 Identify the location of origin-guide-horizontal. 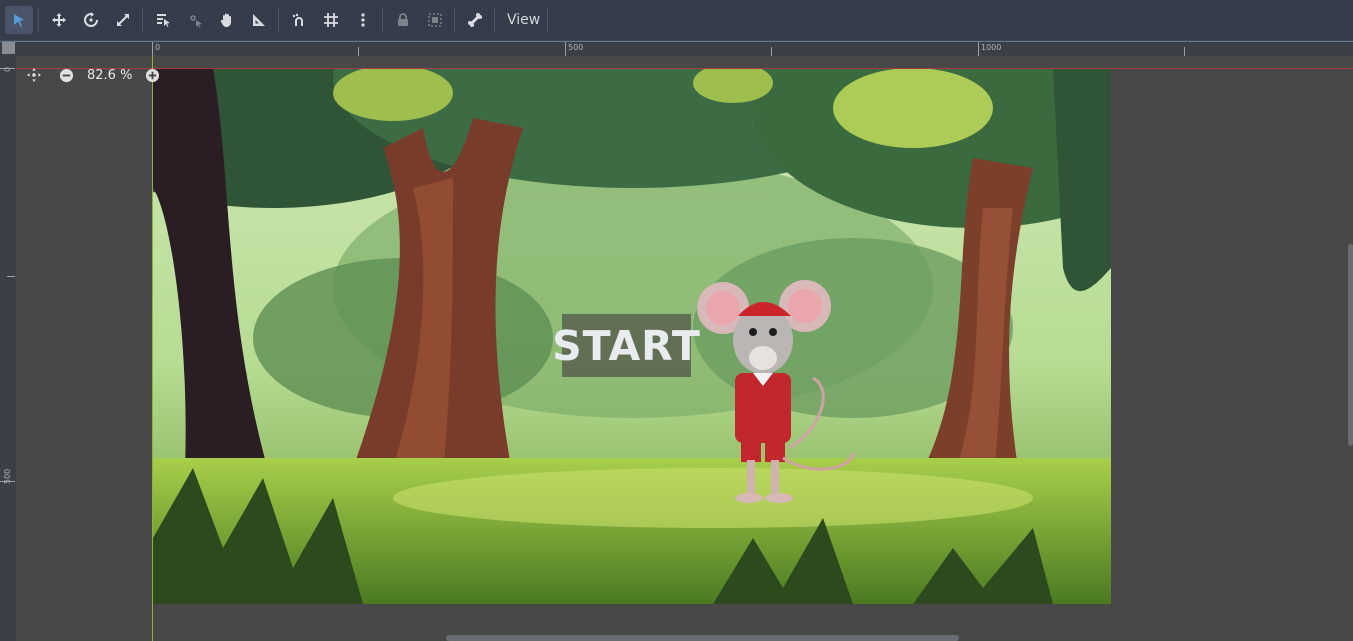
(684, 68).